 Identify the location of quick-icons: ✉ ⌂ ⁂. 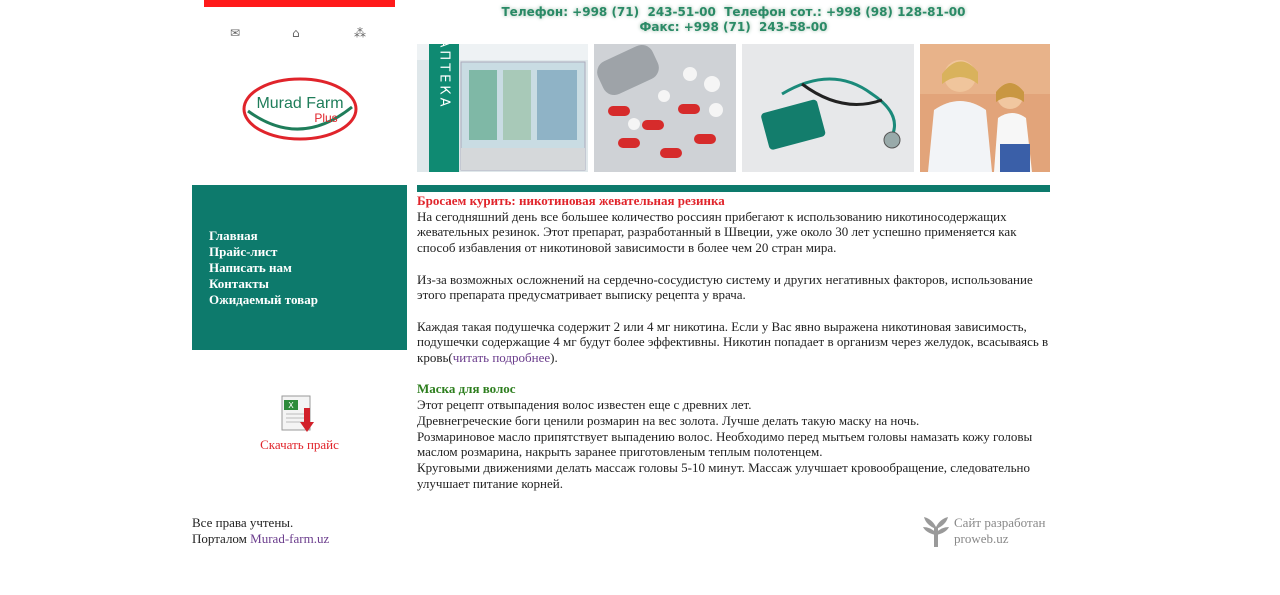
(301, 33).